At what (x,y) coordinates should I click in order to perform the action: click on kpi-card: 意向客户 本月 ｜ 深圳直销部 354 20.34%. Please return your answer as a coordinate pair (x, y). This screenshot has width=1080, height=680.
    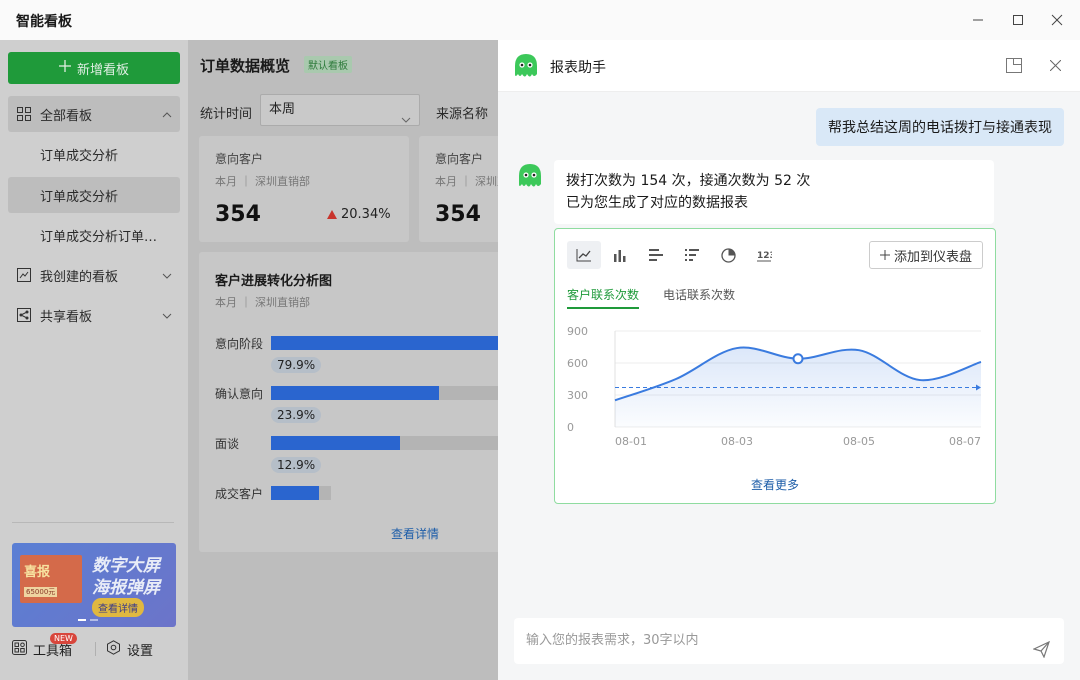
    Looking at the image, I should click on (304, 189).